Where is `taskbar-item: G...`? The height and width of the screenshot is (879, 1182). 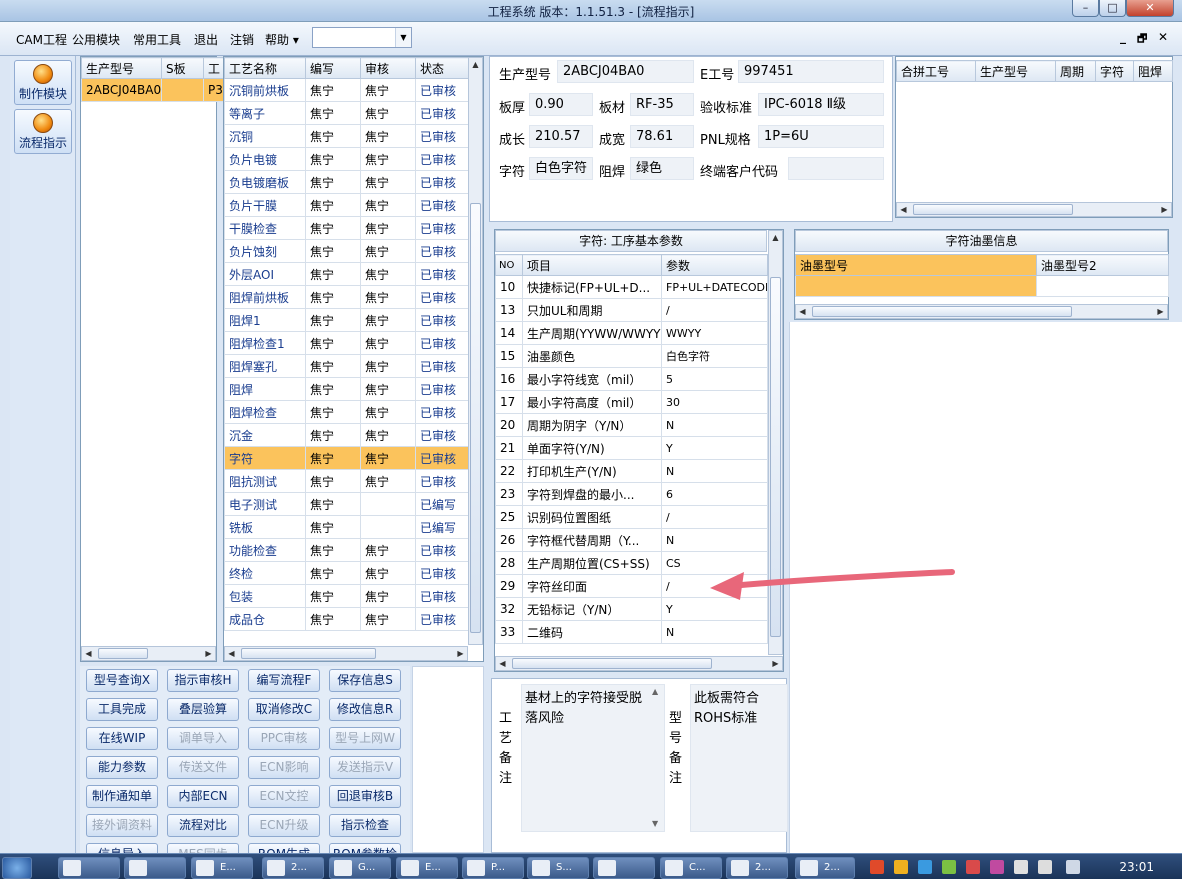
taskbar-item: G... is located at coordinates (360, 868).